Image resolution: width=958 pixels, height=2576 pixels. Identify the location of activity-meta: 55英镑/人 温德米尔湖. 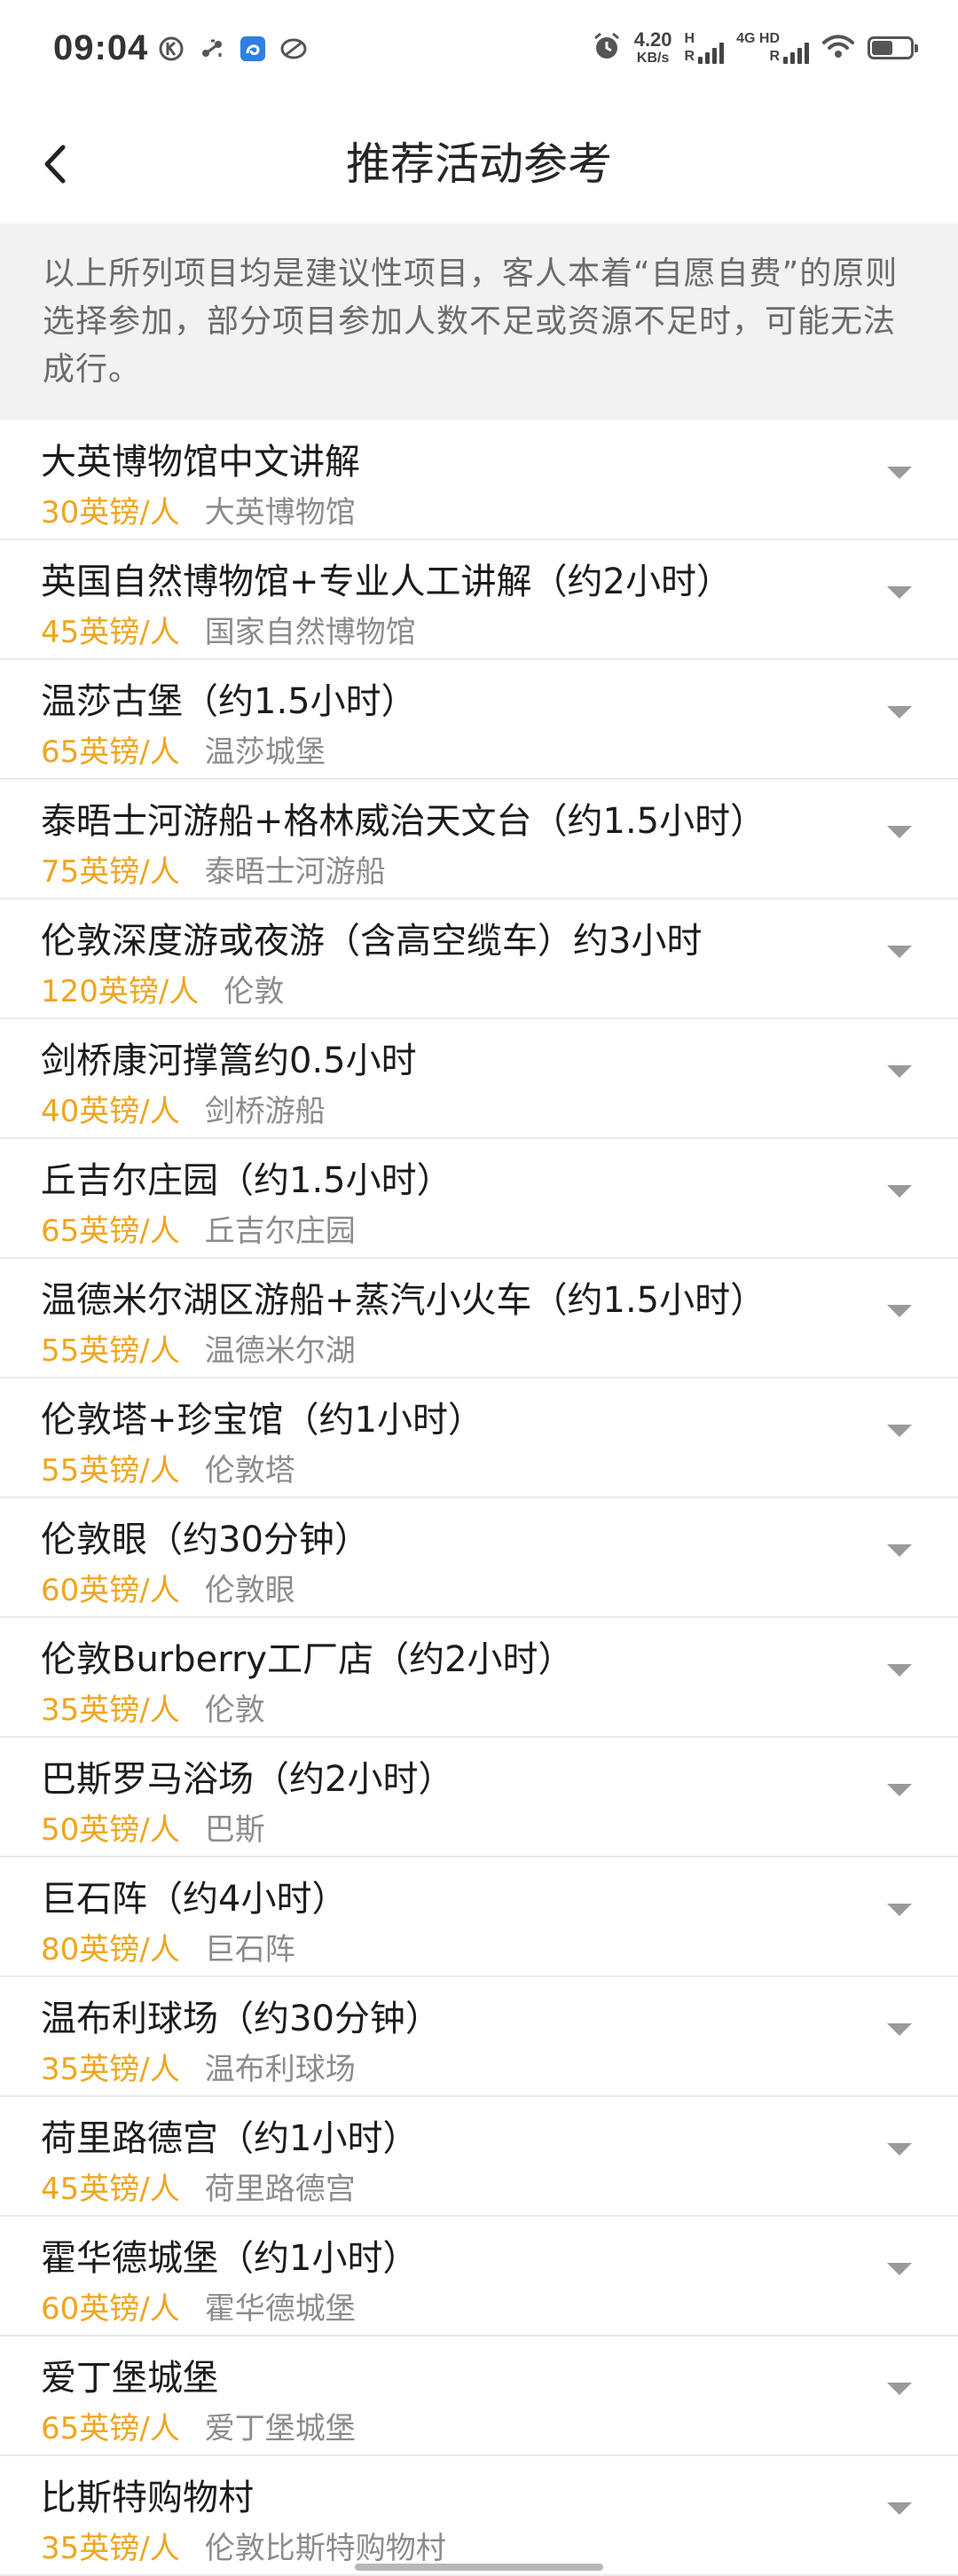
(199, 1351).